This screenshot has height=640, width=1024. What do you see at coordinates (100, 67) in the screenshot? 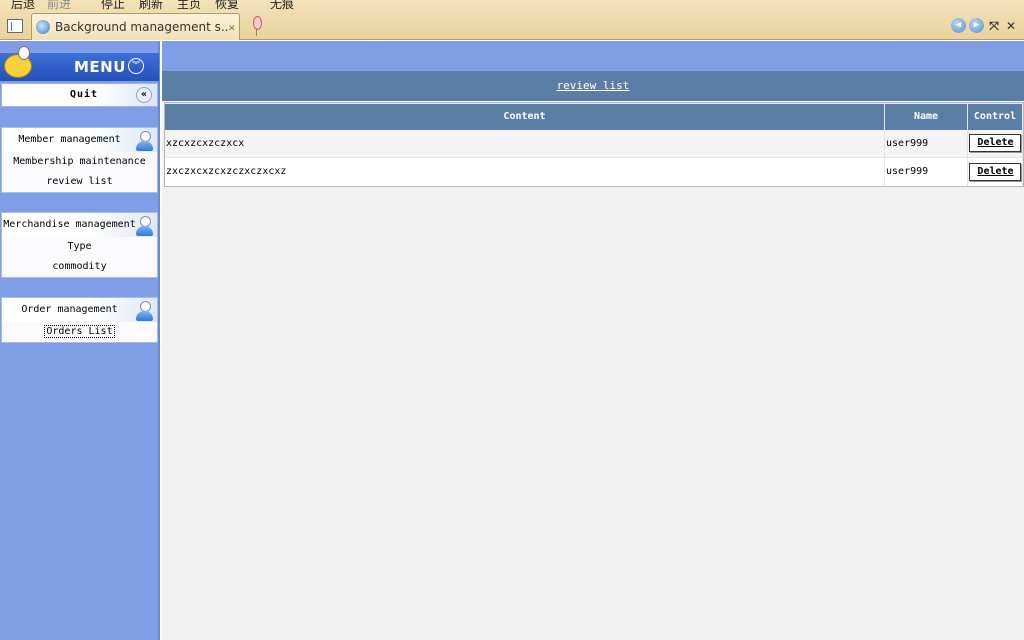
I see `menu-title: MENU` at bounding box center [100, 67].